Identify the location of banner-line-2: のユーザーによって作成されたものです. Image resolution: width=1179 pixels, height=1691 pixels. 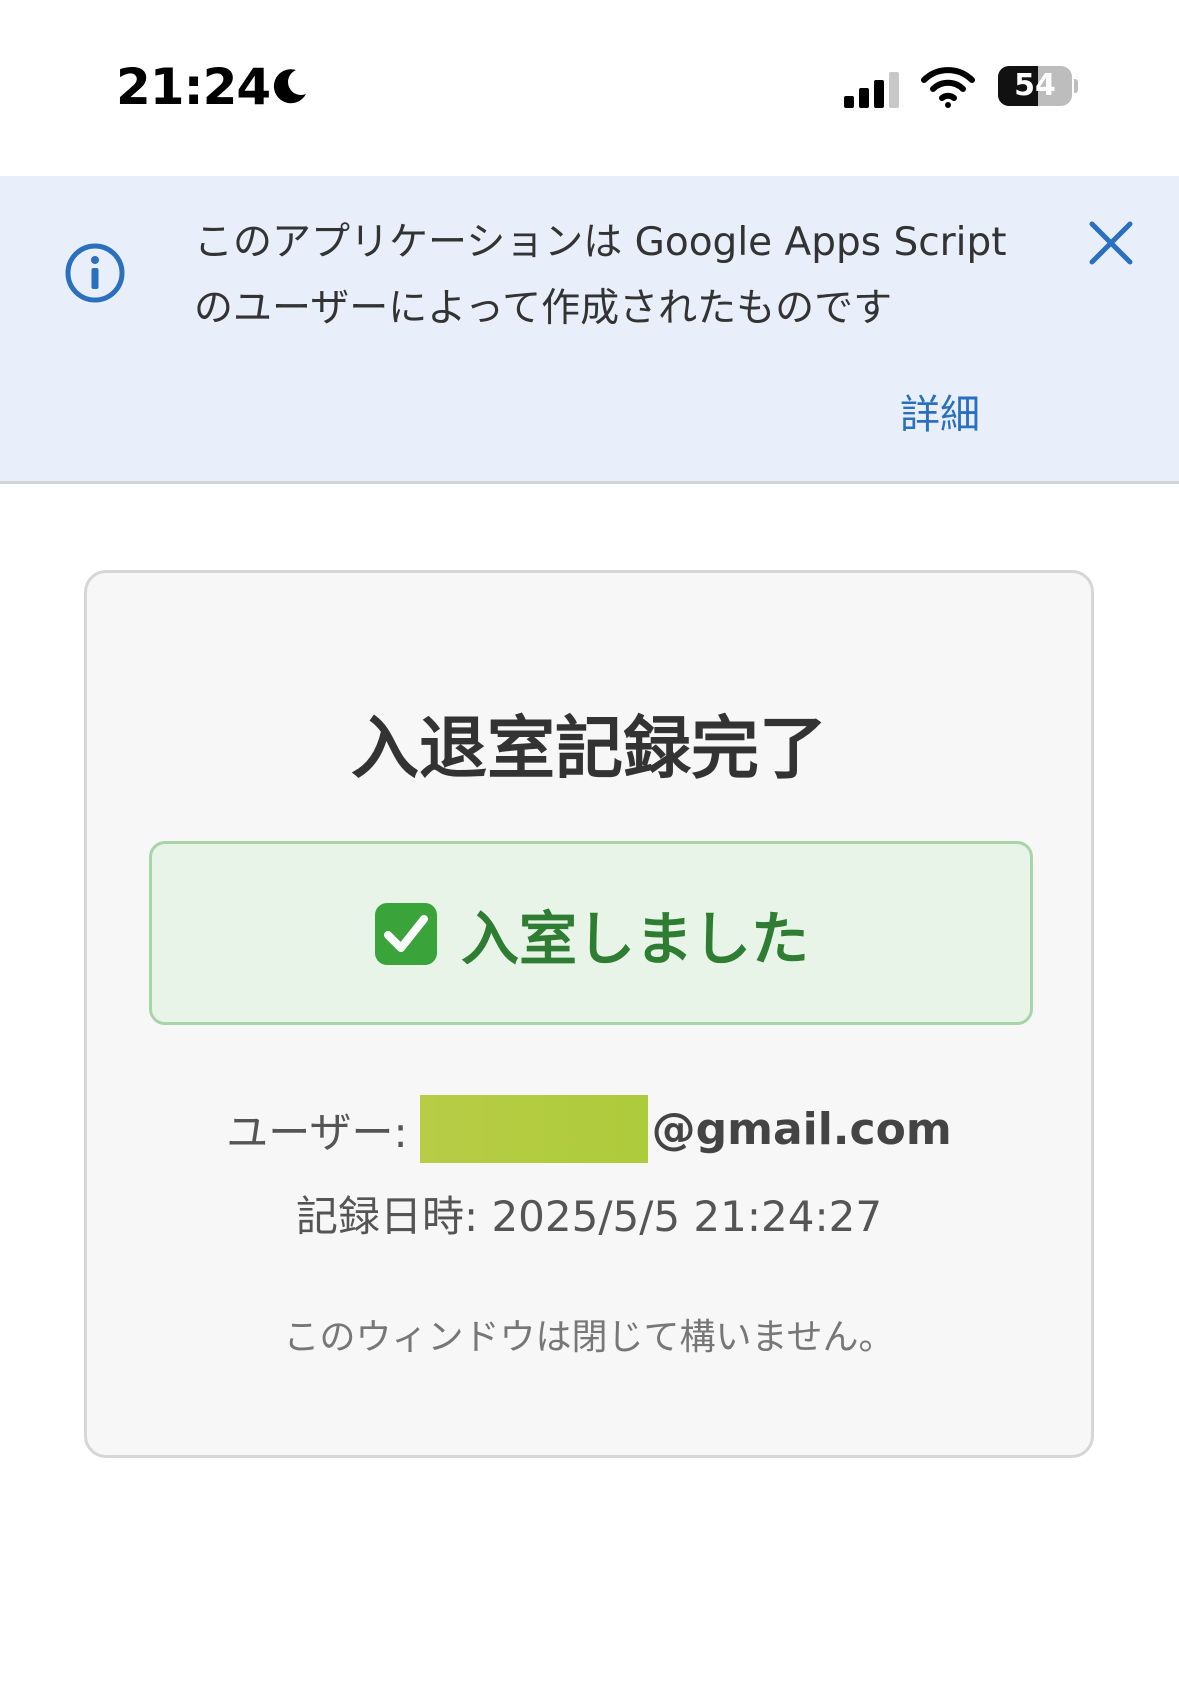
(543, 308).